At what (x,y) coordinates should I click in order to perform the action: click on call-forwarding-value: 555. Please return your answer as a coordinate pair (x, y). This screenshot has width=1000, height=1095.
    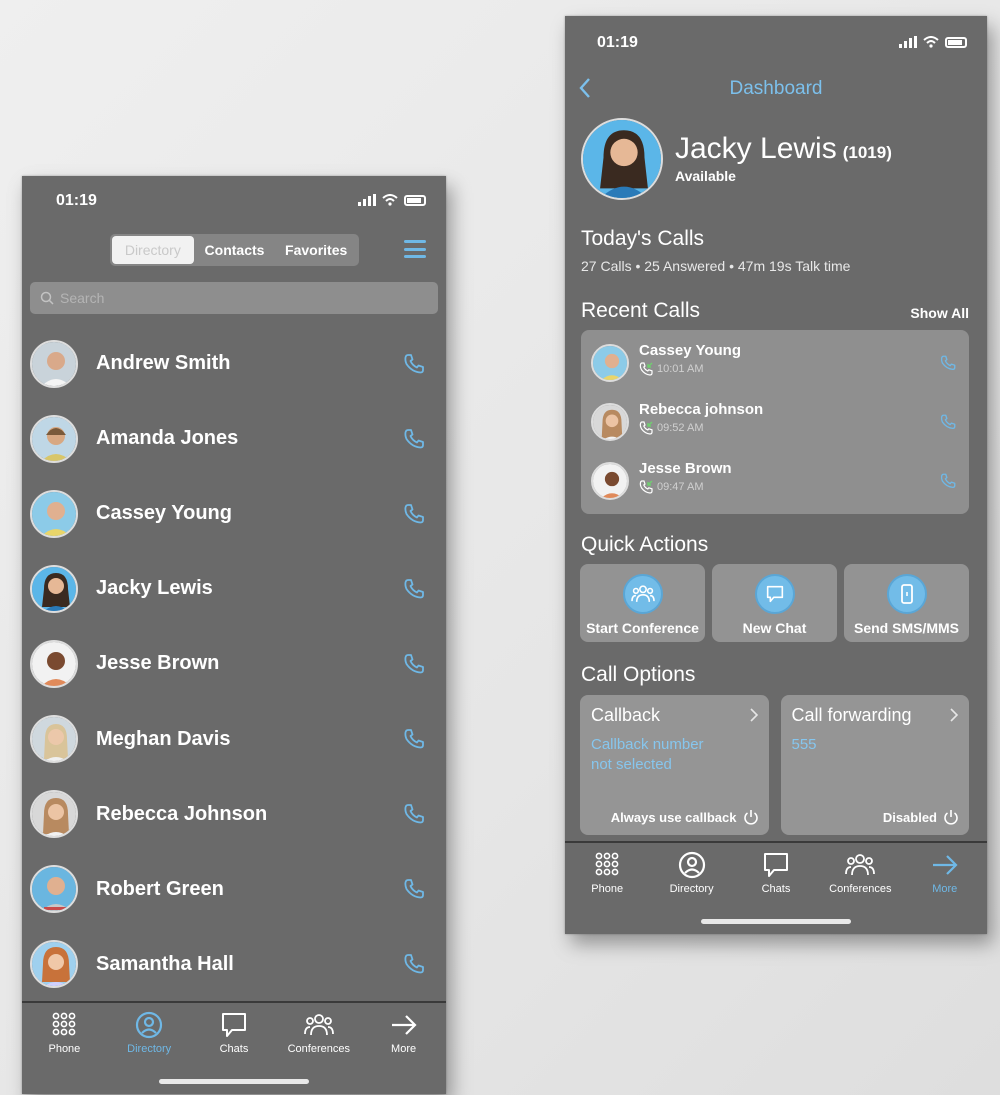
    Looking at the image, I should click on (804, 744).